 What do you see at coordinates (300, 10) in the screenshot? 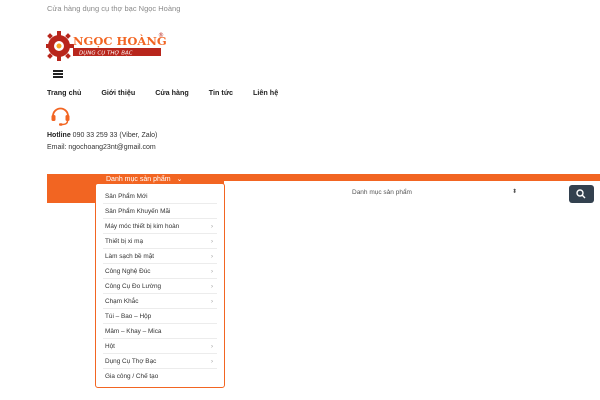
I see `top-bar: Cửa hàng dụng cụ thợ bạc Ngọc Hoàng` at bounding box center [300, 10].